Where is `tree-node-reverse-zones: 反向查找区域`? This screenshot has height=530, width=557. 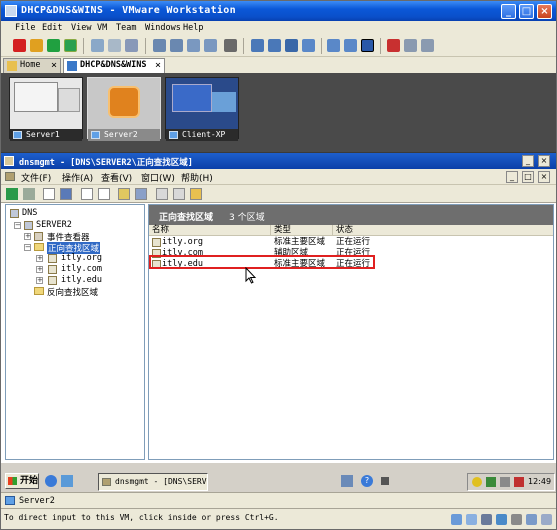
tree-node-reverse-zones: 反向查找区域 is located at coordinates (72, 292).